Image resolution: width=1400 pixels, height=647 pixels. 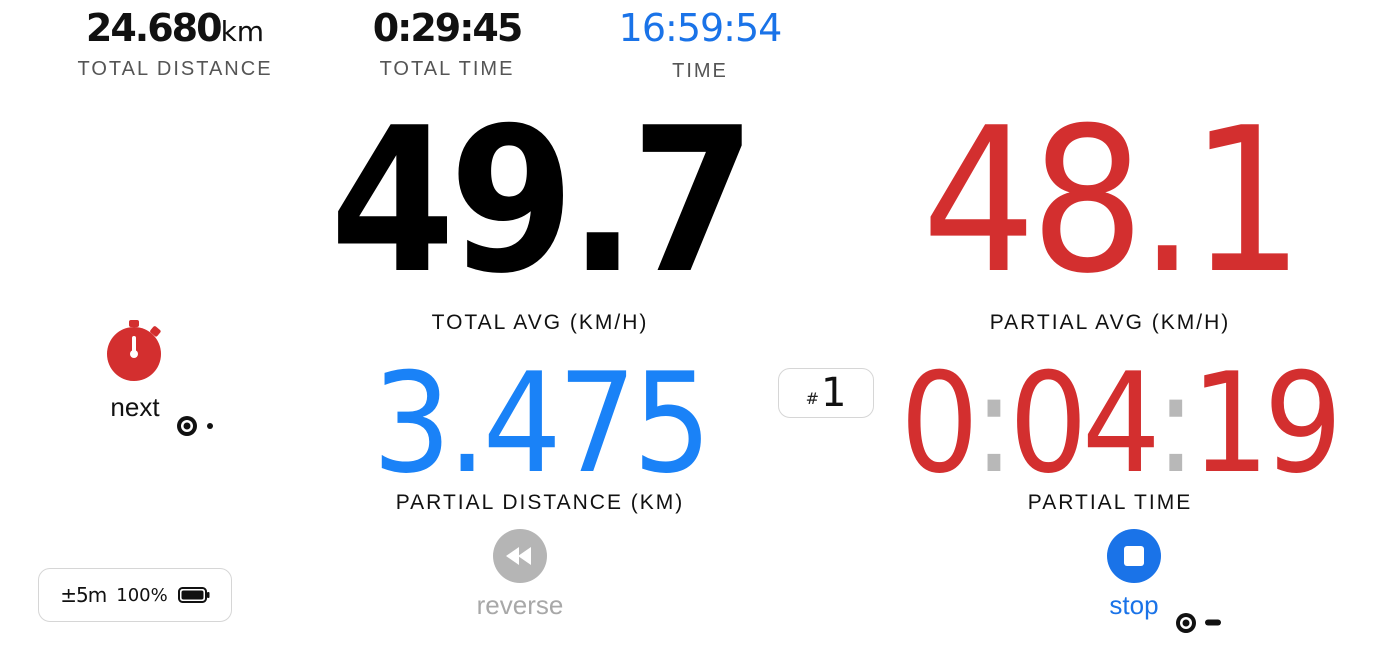 What do you see at coordinates (175, 69) in the screenshot?
I see `total-distance-label: TOTAL DISTANCE` at bounding box center [175, 69].